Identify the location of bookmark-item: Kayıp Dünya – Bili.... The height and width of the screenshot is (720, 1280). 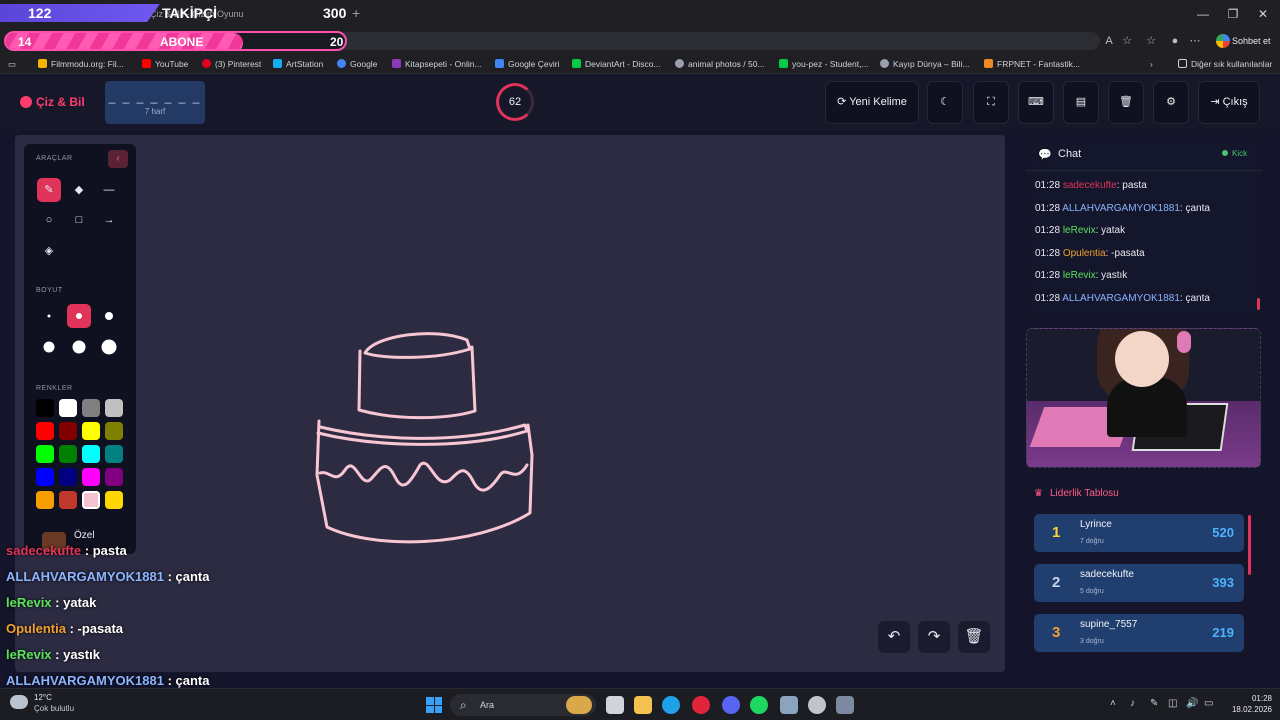
(925, 64).